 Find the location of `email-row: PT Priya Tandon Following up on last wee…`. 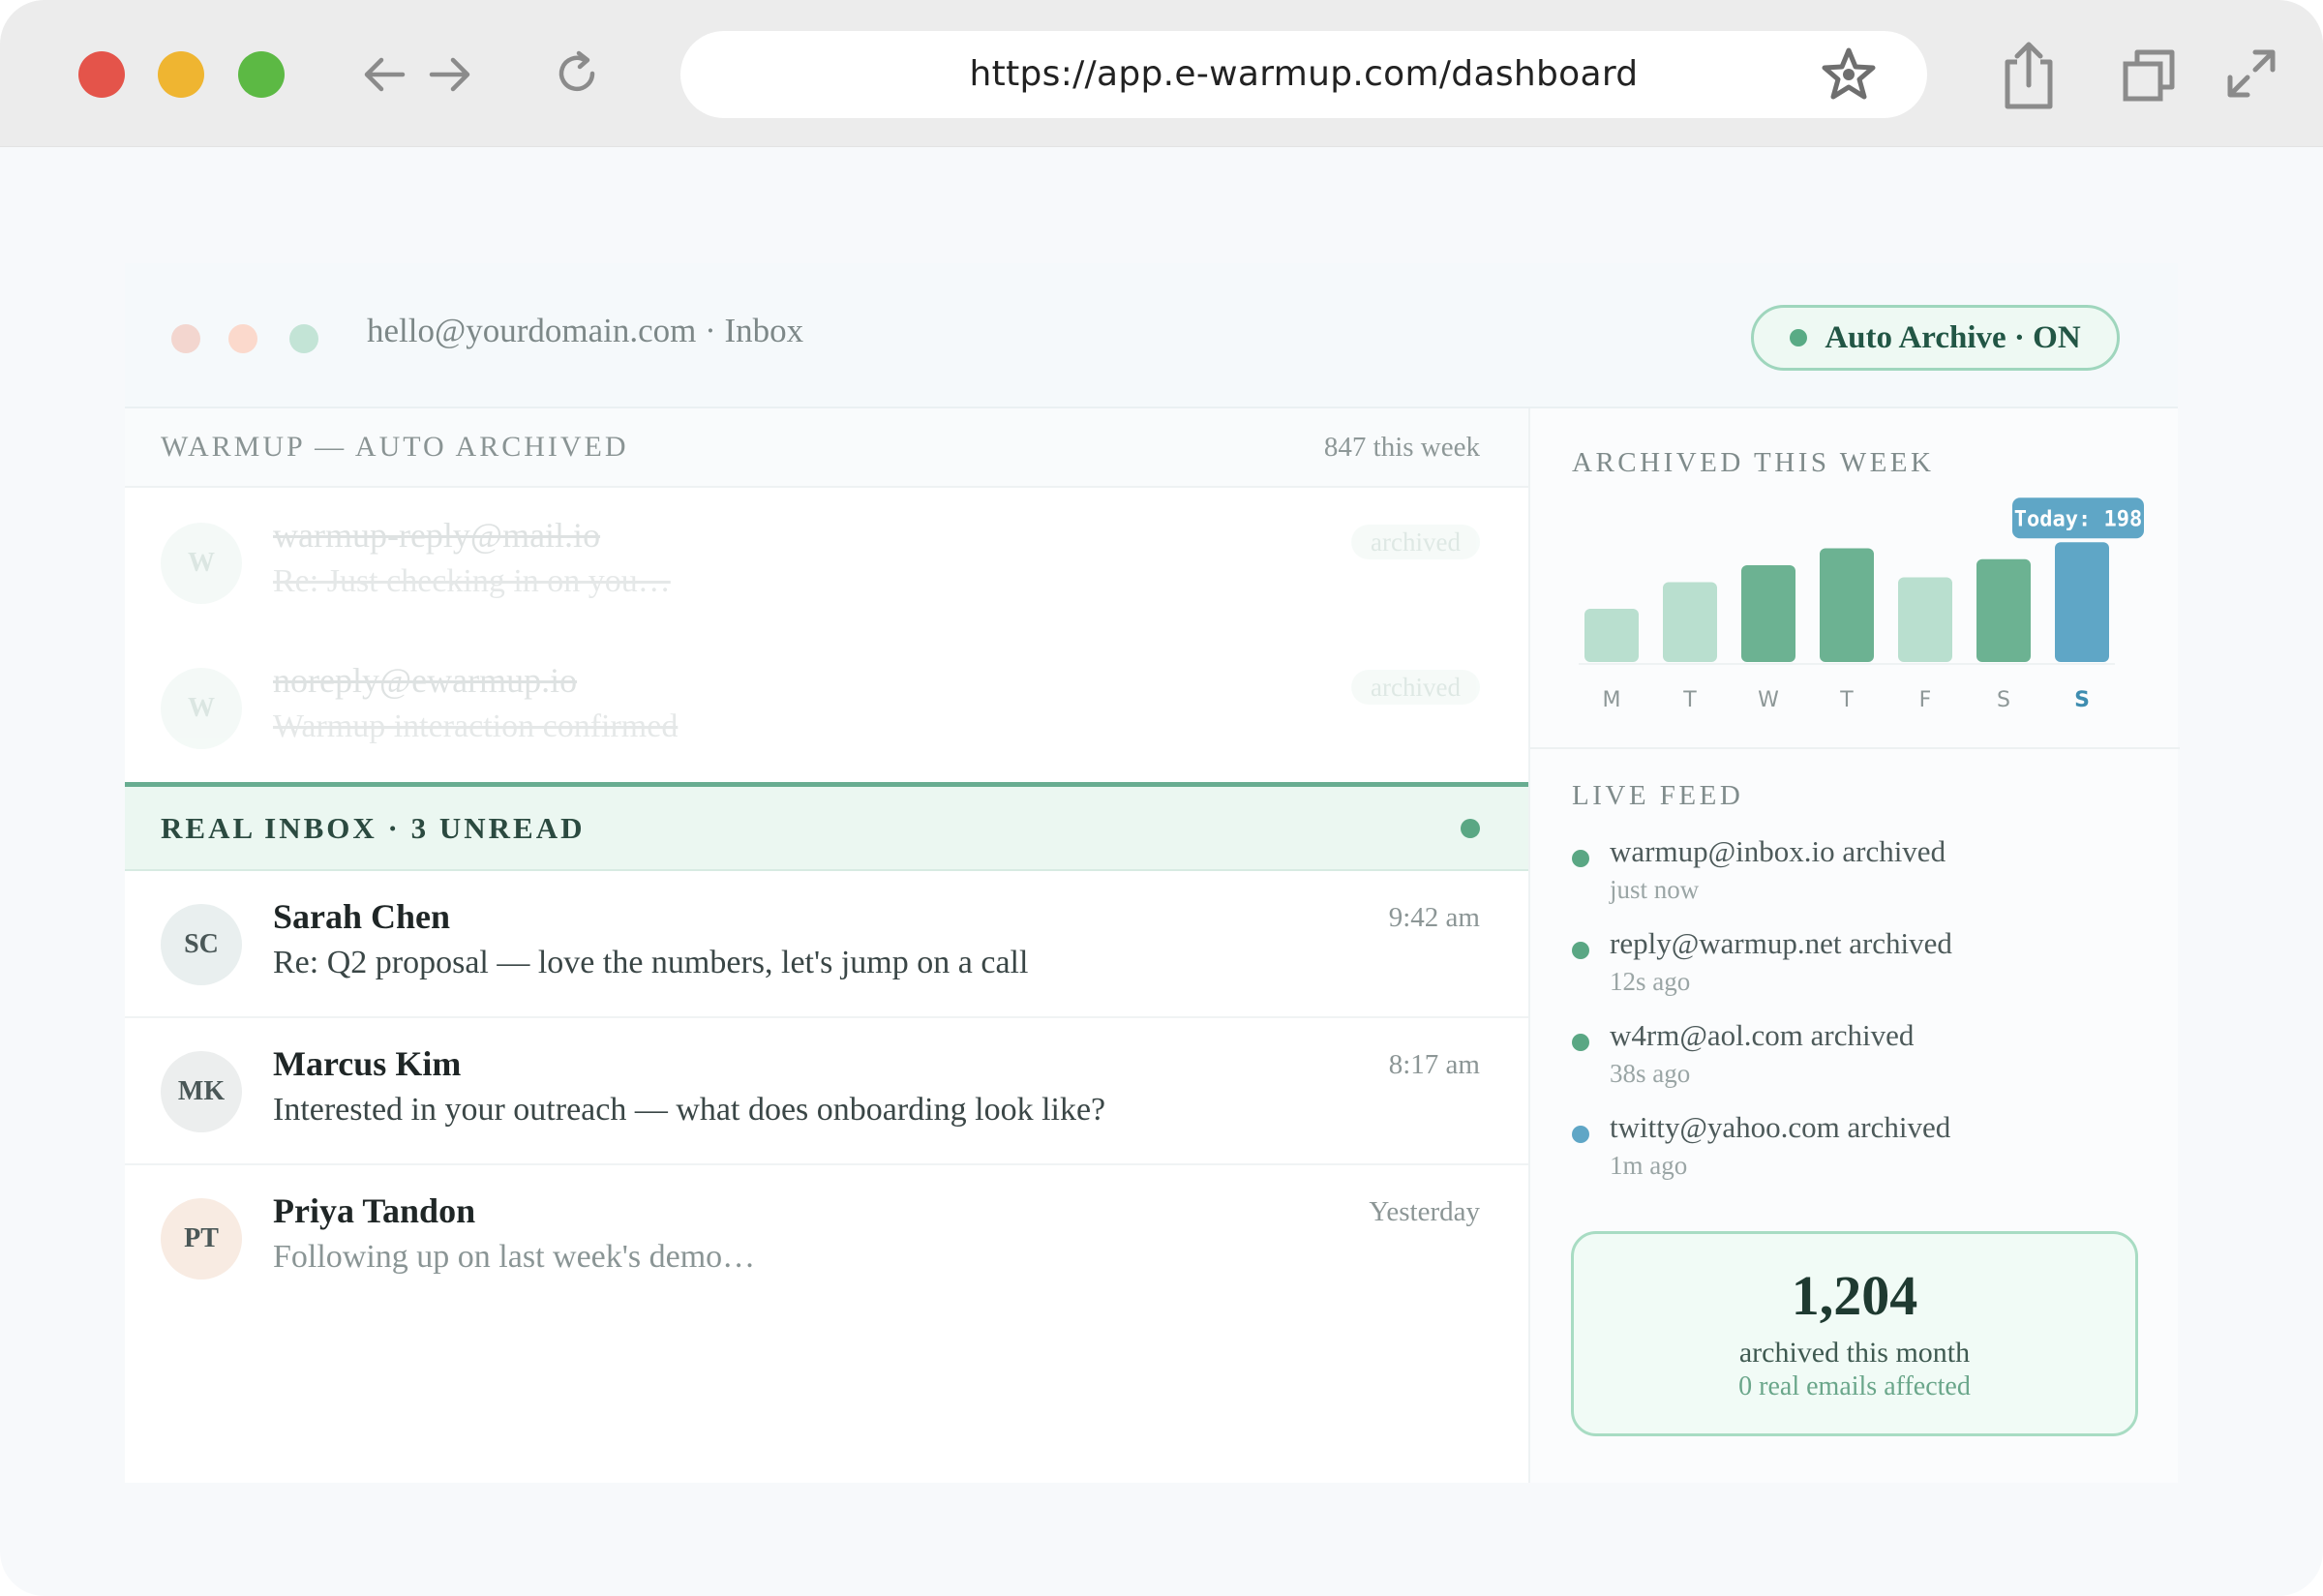

email-row: PT Priya Tandon Following up on last wee… is located at coordinates (826, 1238).